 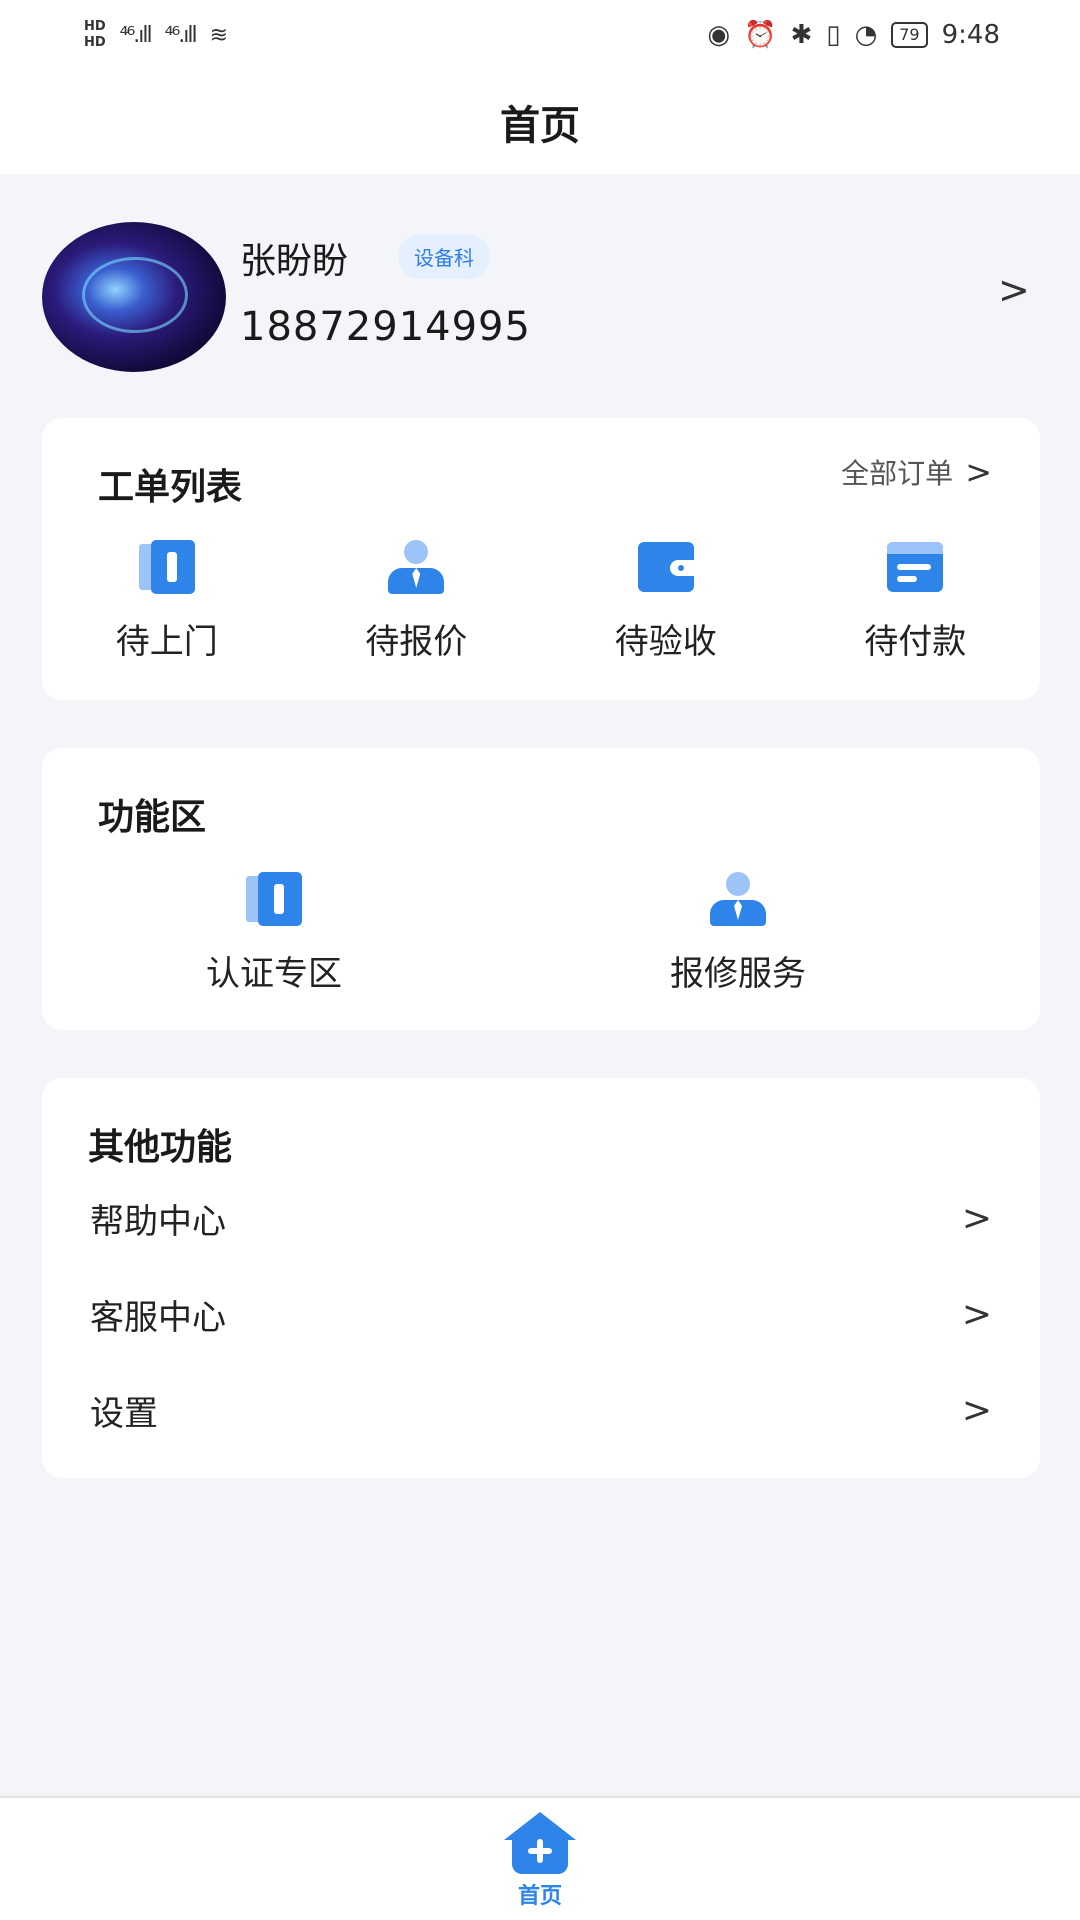 I want to click on hd-label-1: HD, so click(x=95, y=26).